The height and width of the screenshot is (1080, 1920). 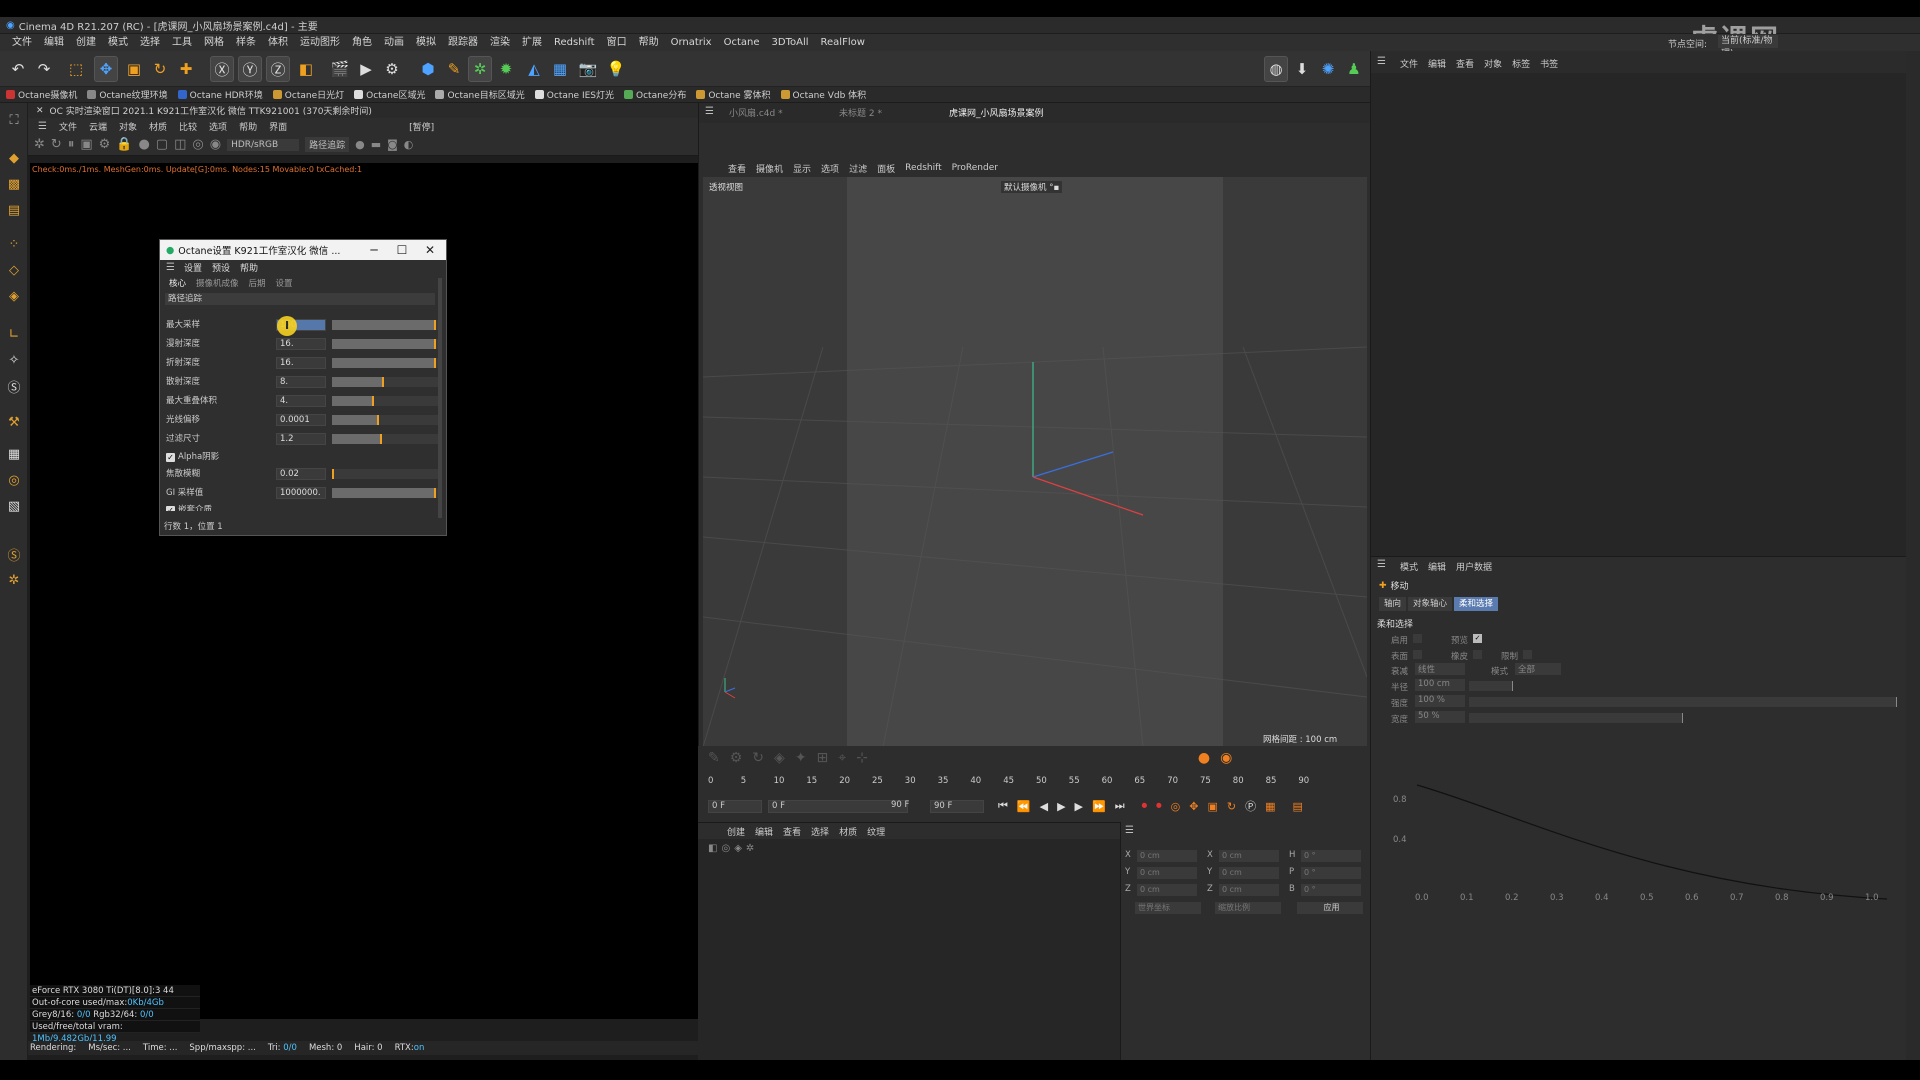 What do you see at coordinates (257, 284) in the screenshot?
I see `tab-post: 后期` at bounding box center [257, 284].